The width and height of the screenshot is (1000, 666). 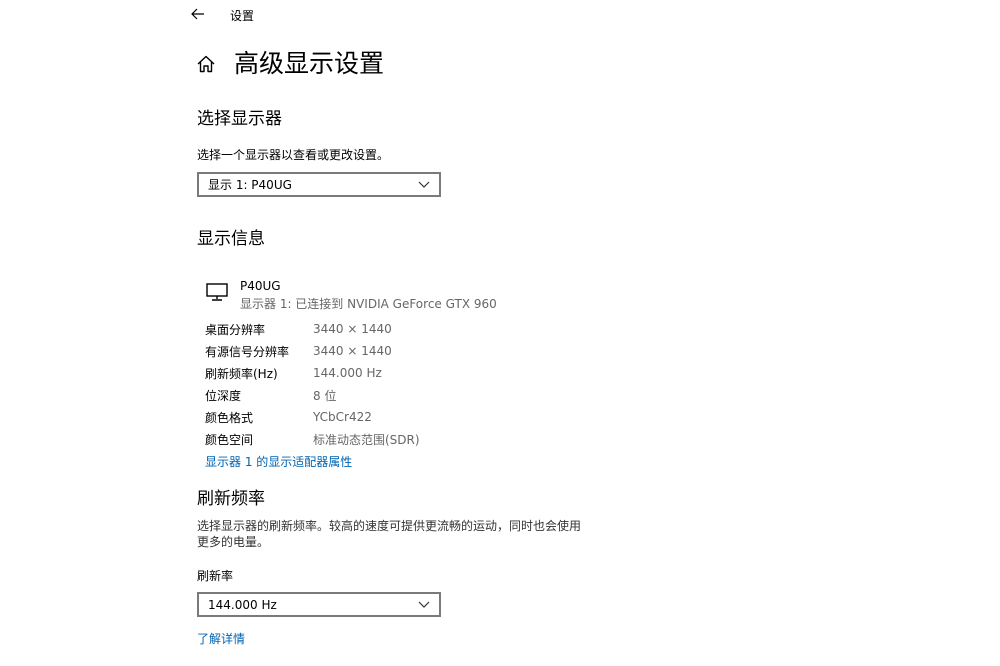 I want to click on select-display-heading: 选择显示器, so click(x=239, y=119).